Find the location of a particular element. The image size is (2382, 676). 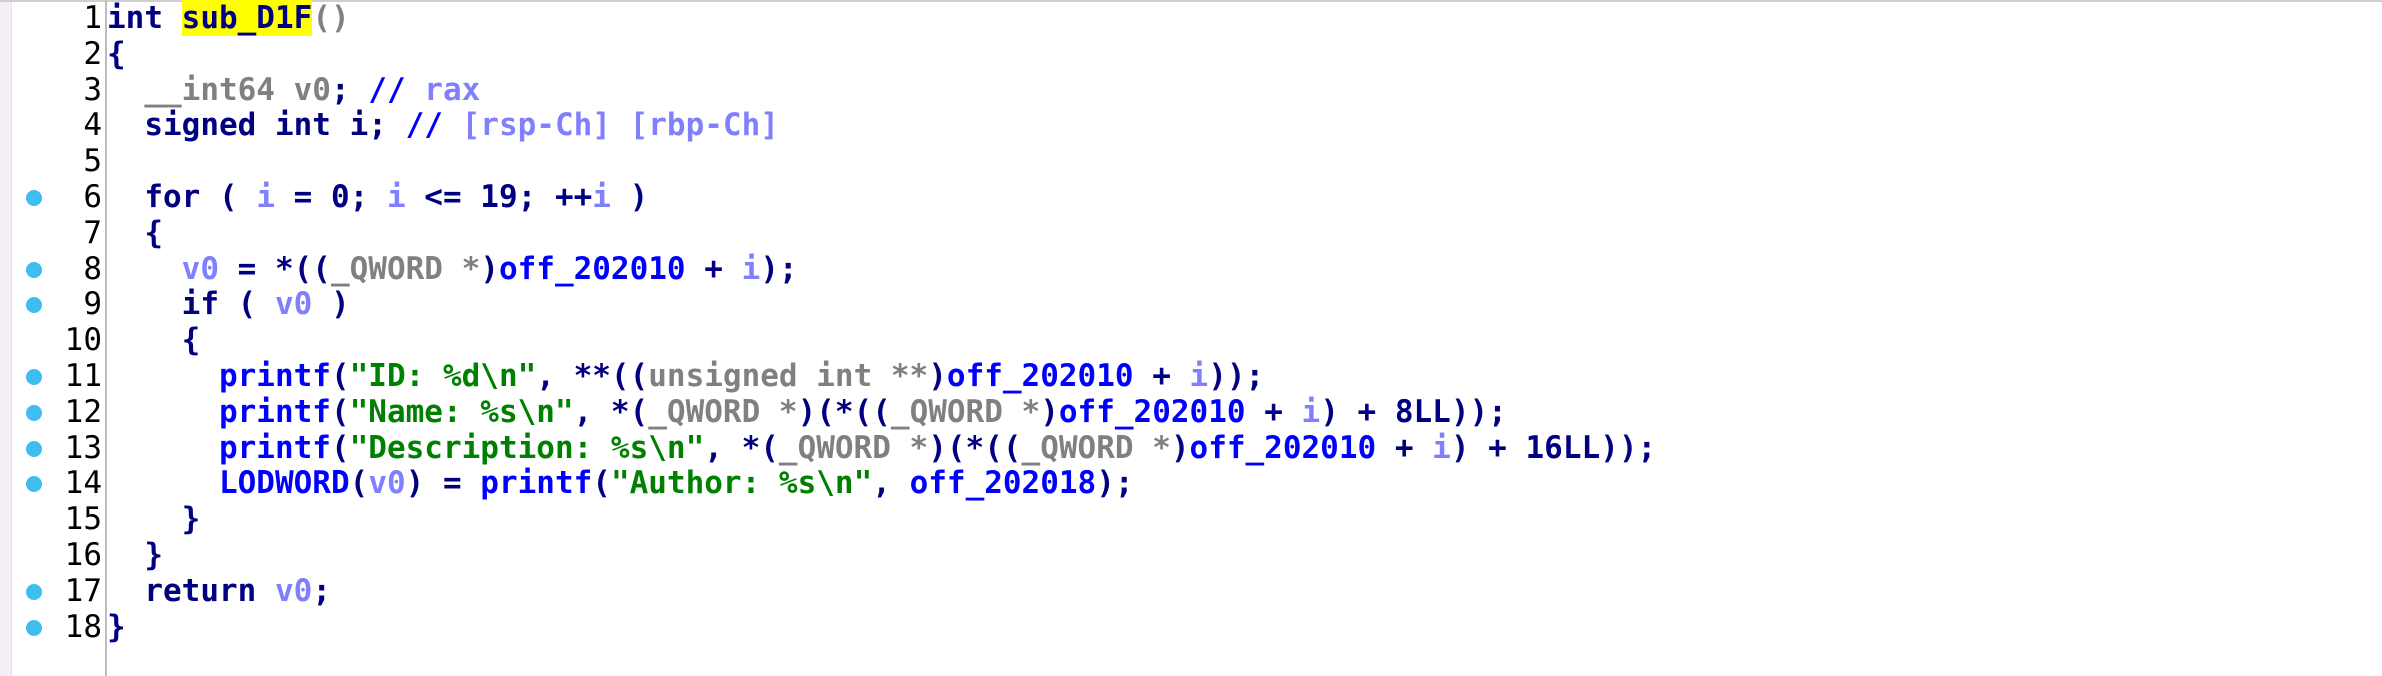

code-token: return is located at coordinates (191, 590).